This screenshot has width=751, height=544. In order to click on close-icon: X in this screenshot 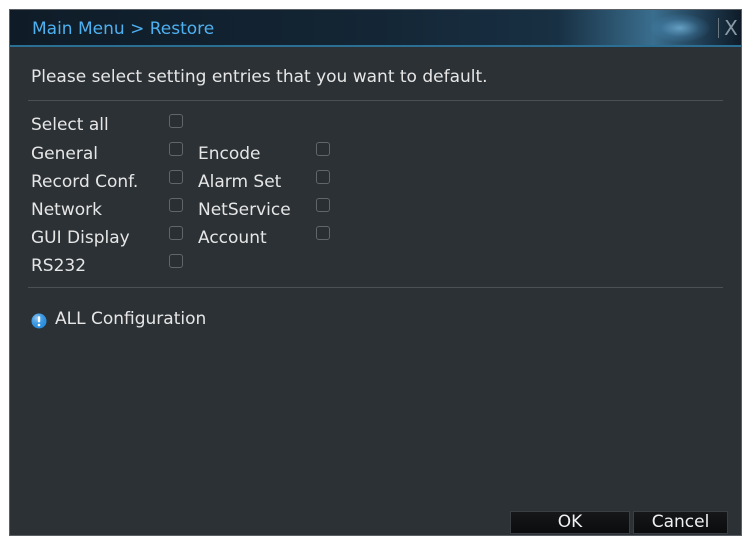, I will do `click(731, 28)`.